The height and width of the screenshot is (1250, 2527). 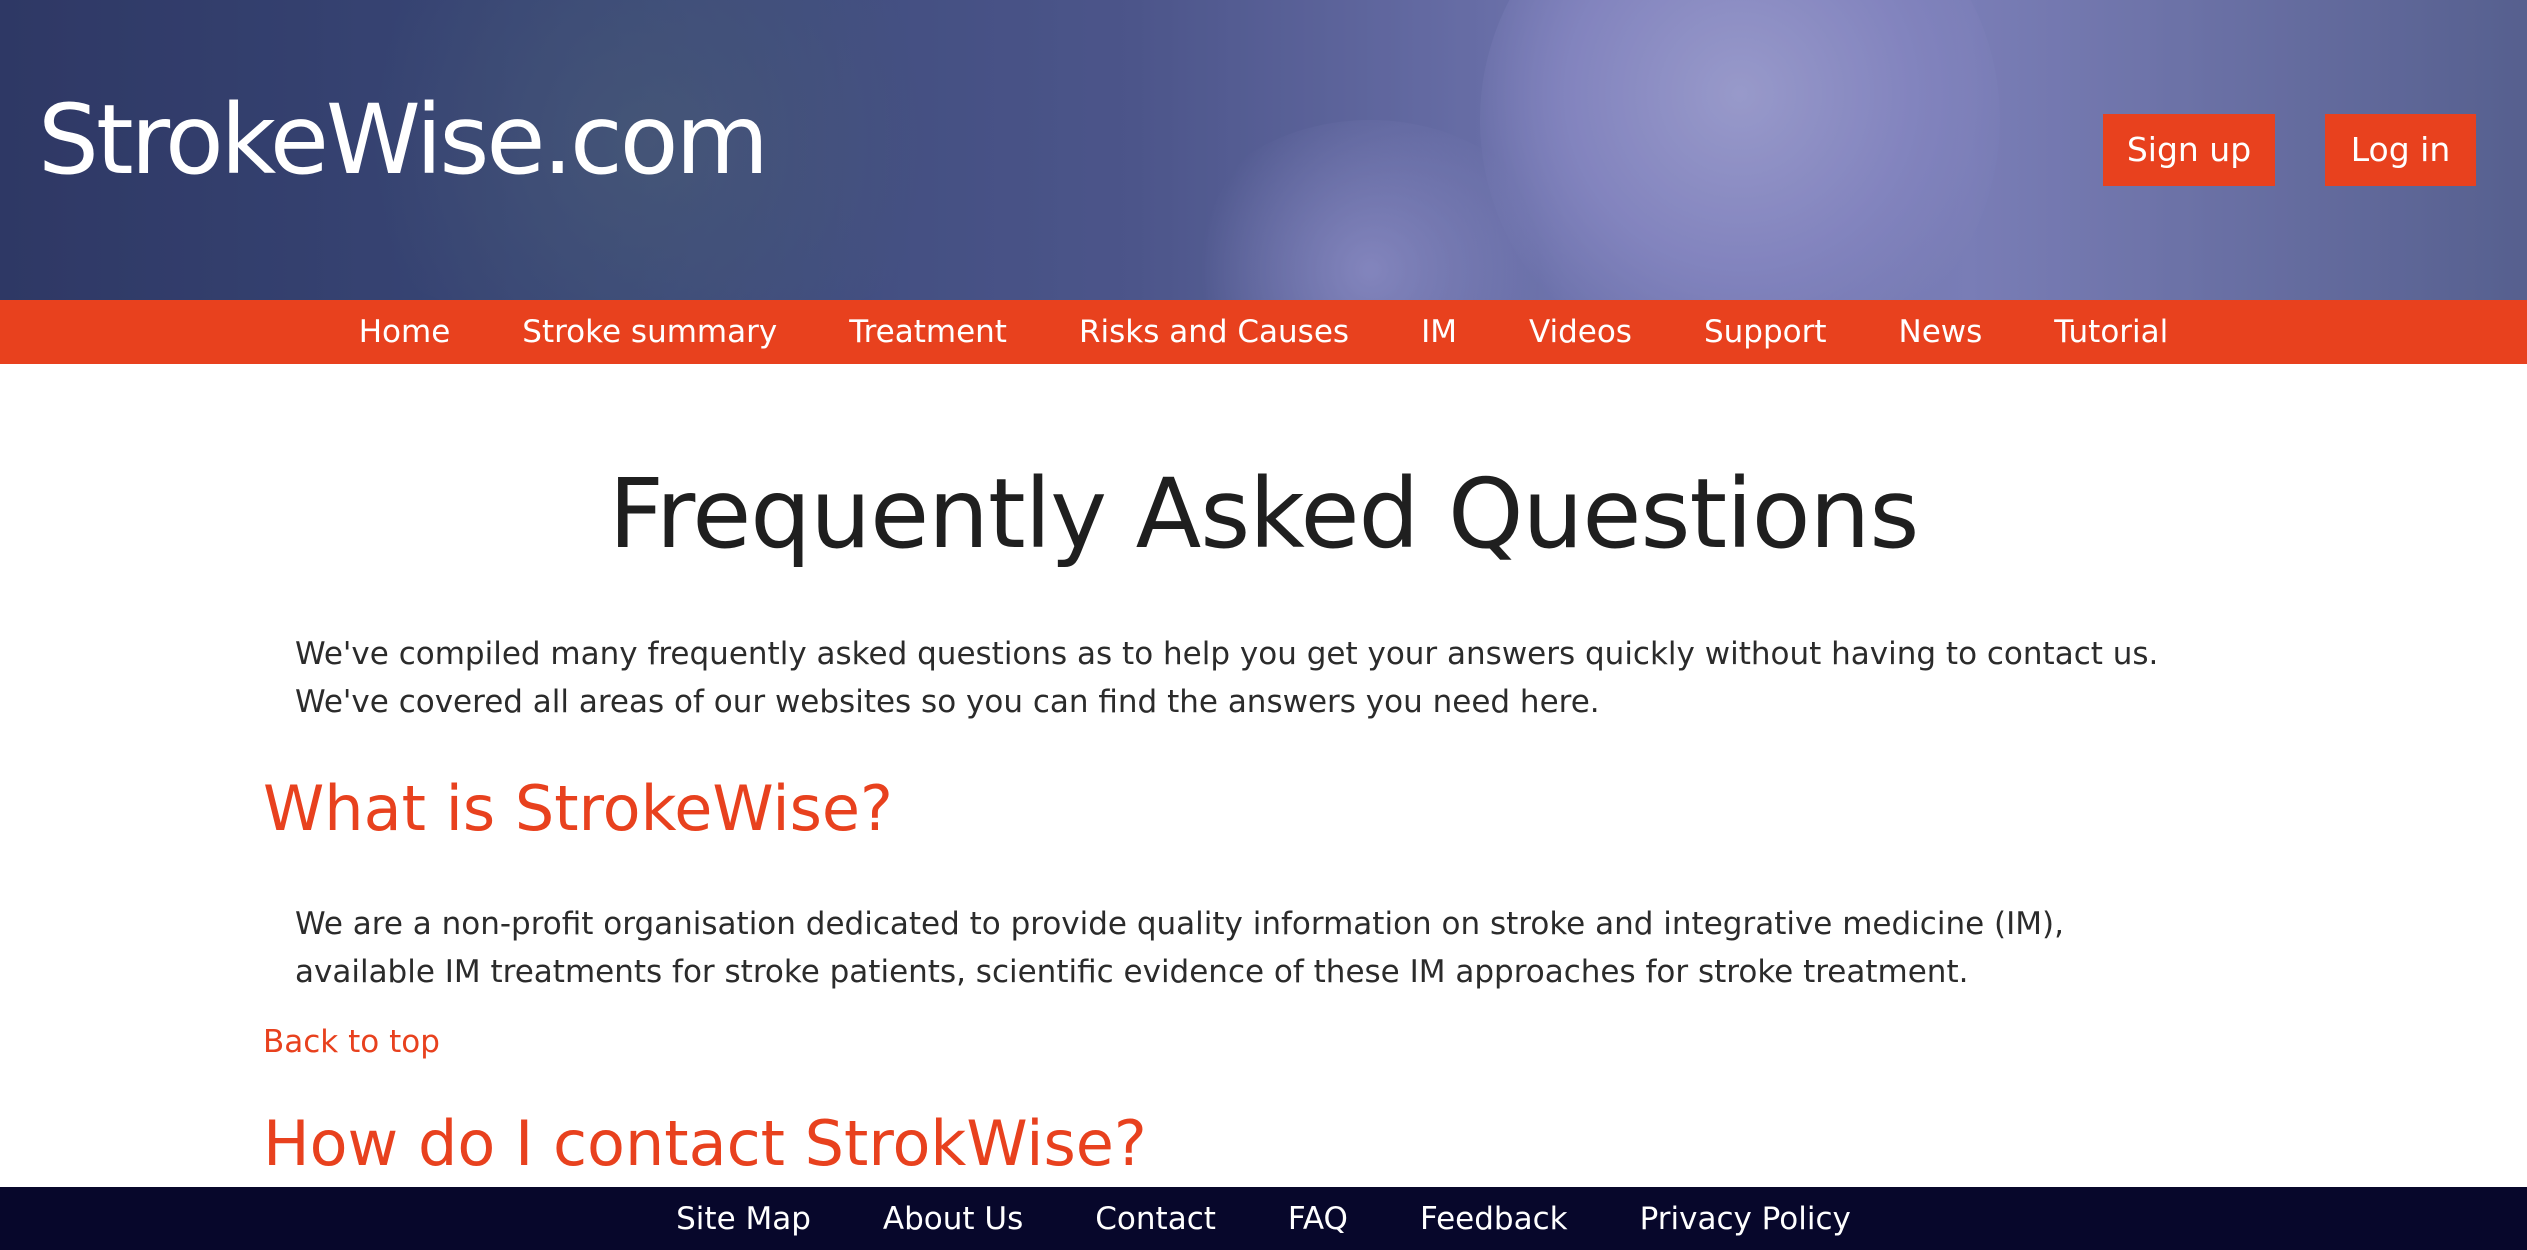 I want to click on nav-item-home: Home, so click(x=405, y=332).